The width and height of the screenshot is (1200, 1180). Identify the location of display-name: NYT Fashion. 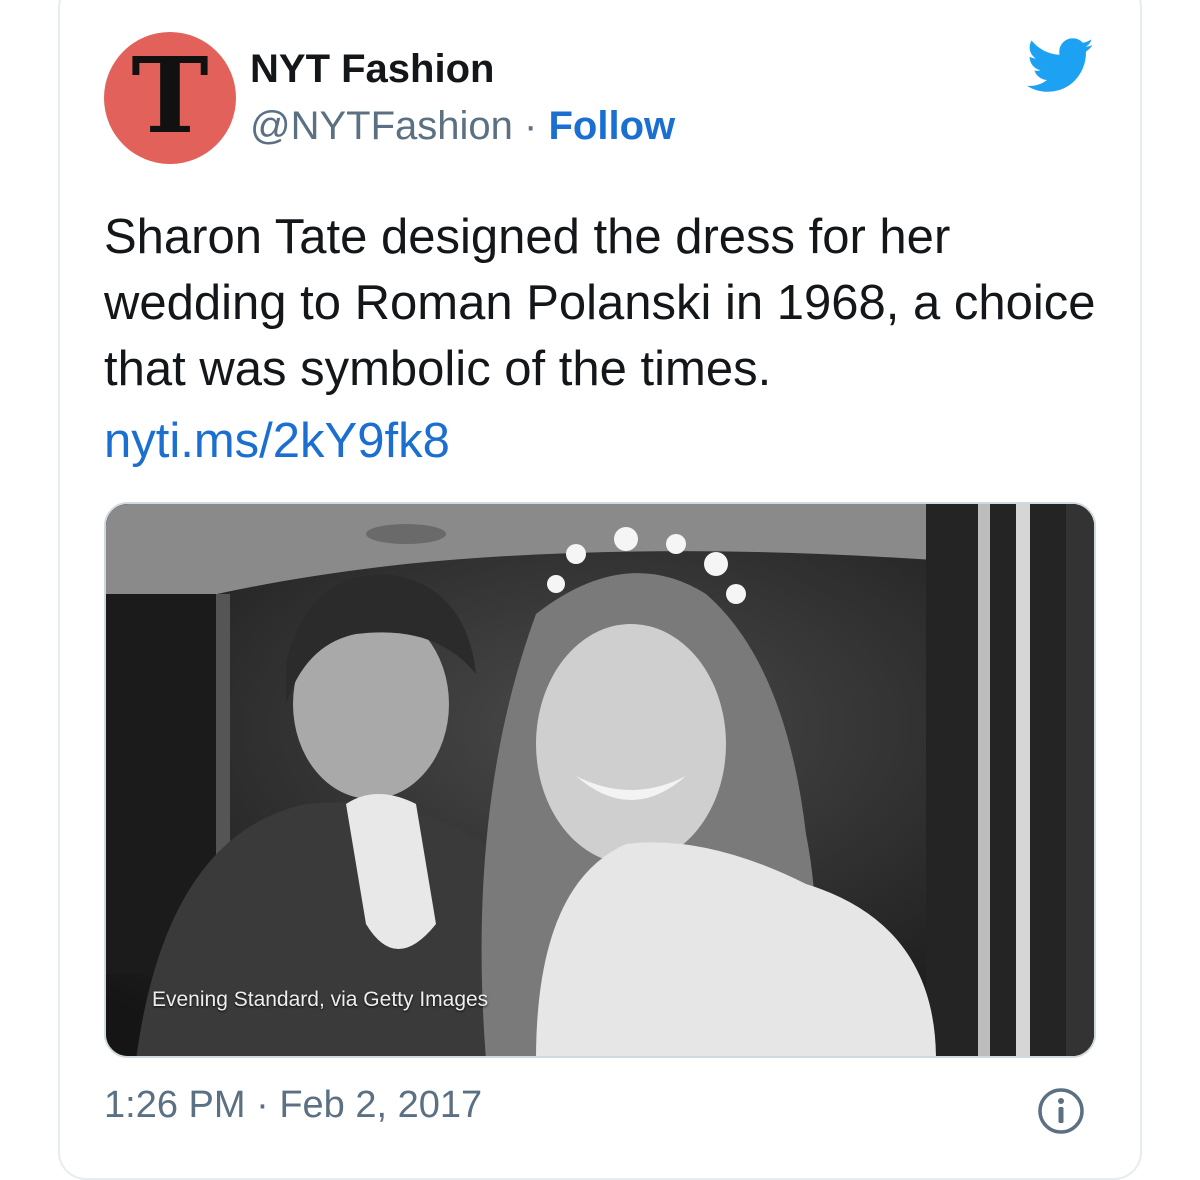
(372, 69).